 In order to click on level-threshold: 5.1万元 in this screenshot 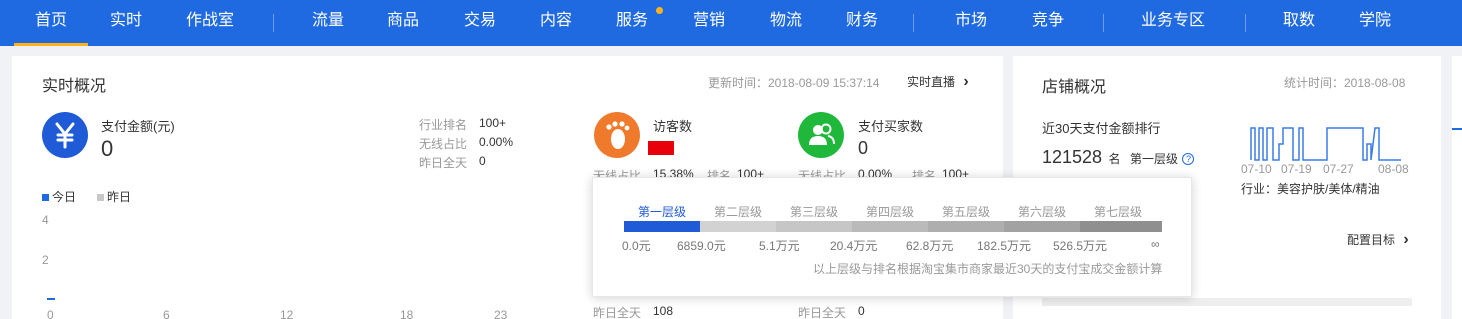, I will do `click(779, 246)`.